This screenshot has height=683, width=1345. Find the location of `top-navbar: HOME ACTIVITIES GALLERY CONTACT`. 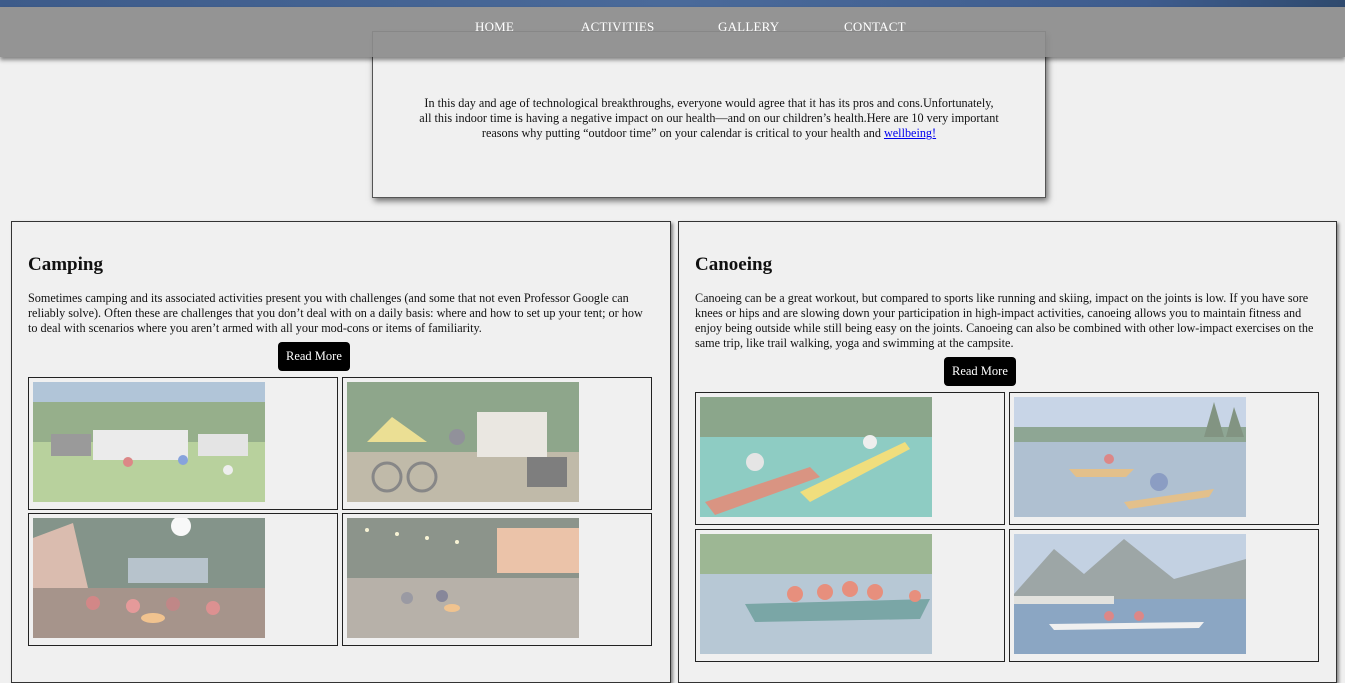

top-navbar: HOME ACTIVITIES GALLERY CONTACT is located at coordinates (672, 32).